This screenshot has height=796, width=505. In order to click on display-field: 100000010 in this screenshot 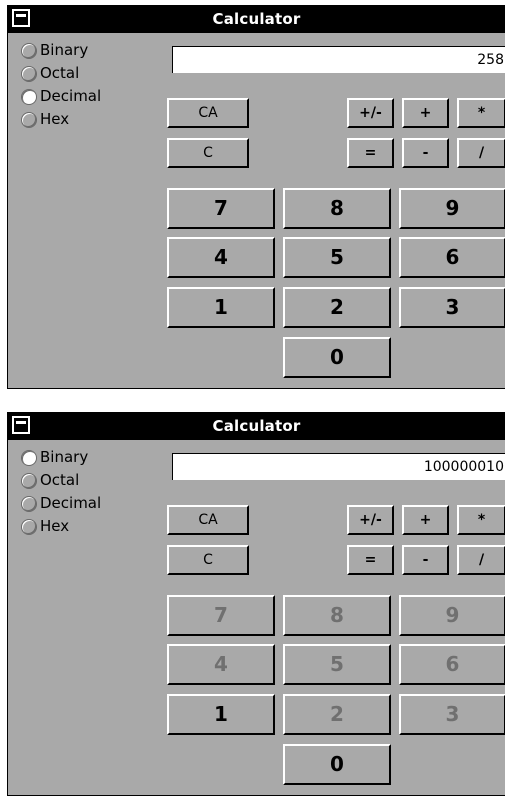, I will do `click(338, 466)`.